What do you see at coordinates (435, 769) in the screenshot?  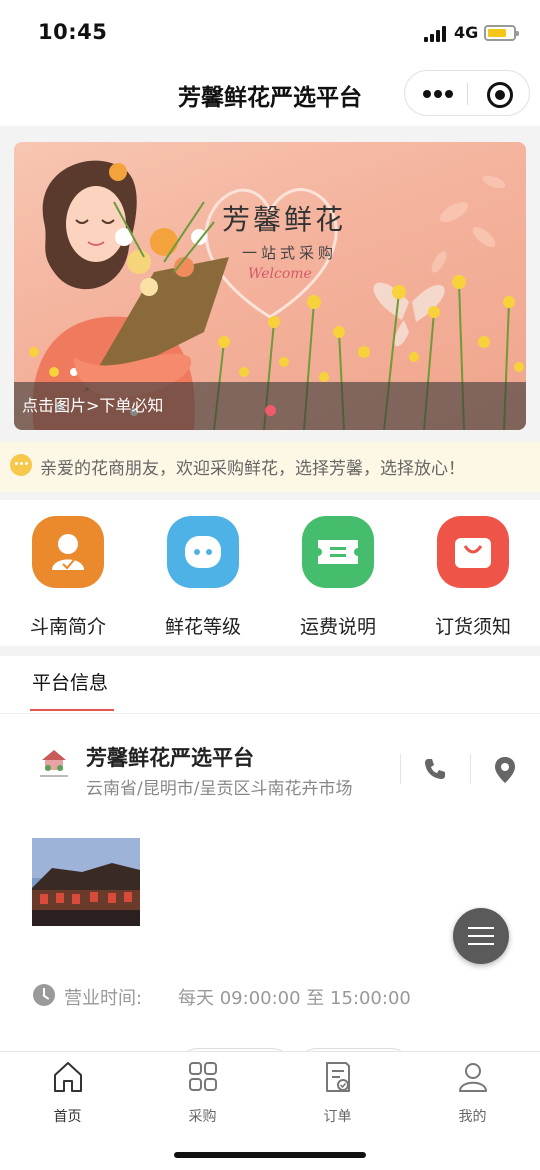 I see `phone-icon` at bounding box center [435, 769].